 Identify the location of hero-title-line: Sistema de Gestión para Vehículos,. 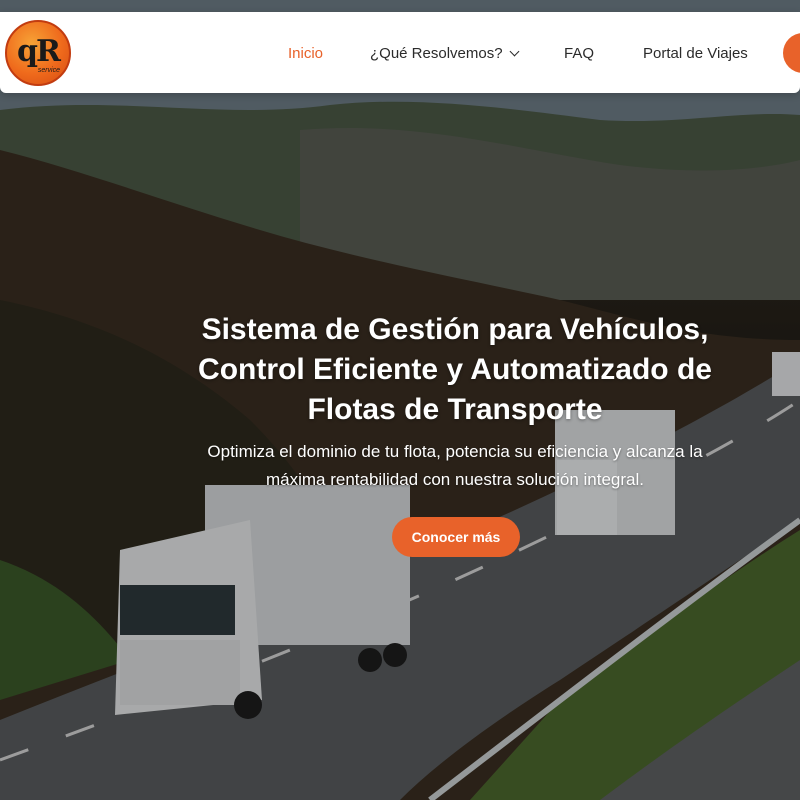
(455, 329).